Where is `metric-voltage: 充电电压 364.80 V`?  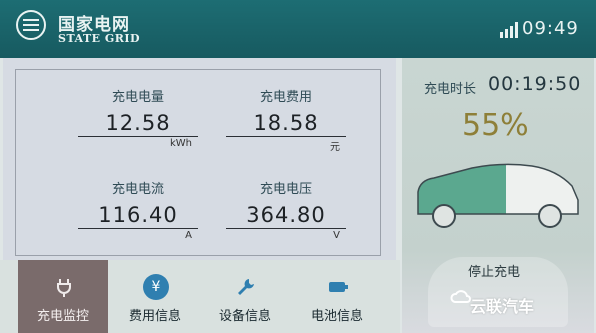
metric-voltage: 充电电压 364.80 V is located at coordinates (286, 209).